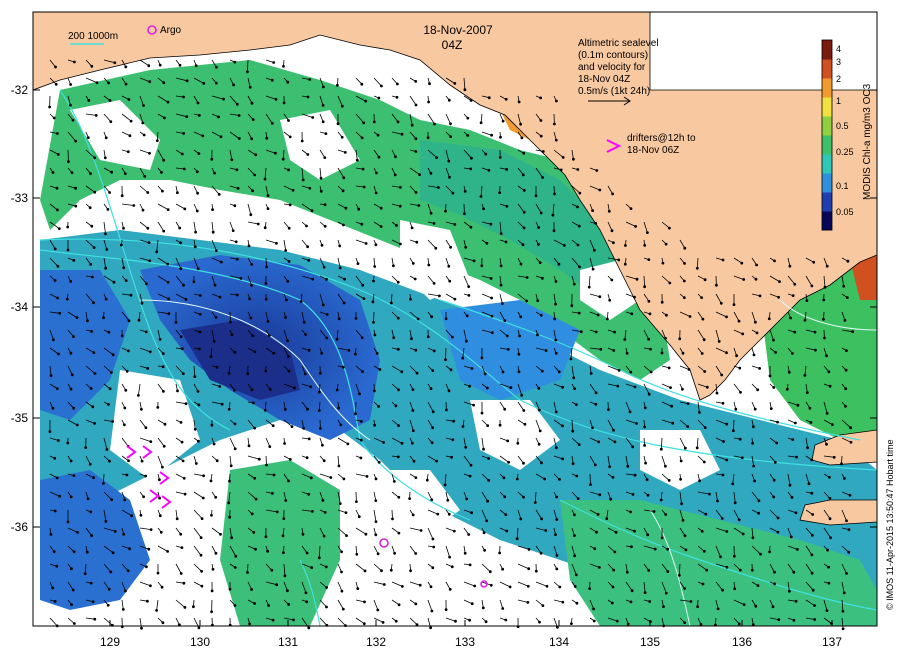  Describe the element at coordinates (867, 141) in the screenshot. I see `colorbar-title: MODIS Chl-a mg/m3 OC3` at that location.